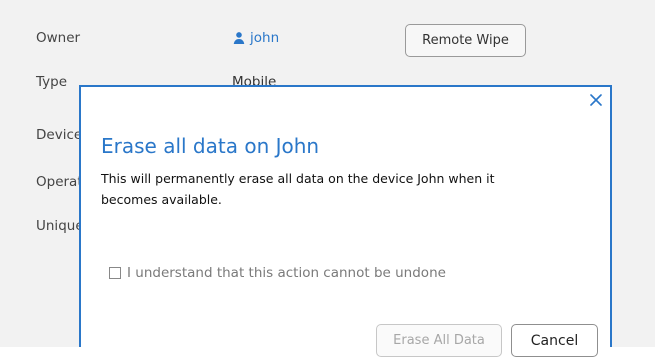 This screenshot has height=357, width=655. Describe the element at coordinates (596, 100) in the screenshot. I see `close-icon` at that location.